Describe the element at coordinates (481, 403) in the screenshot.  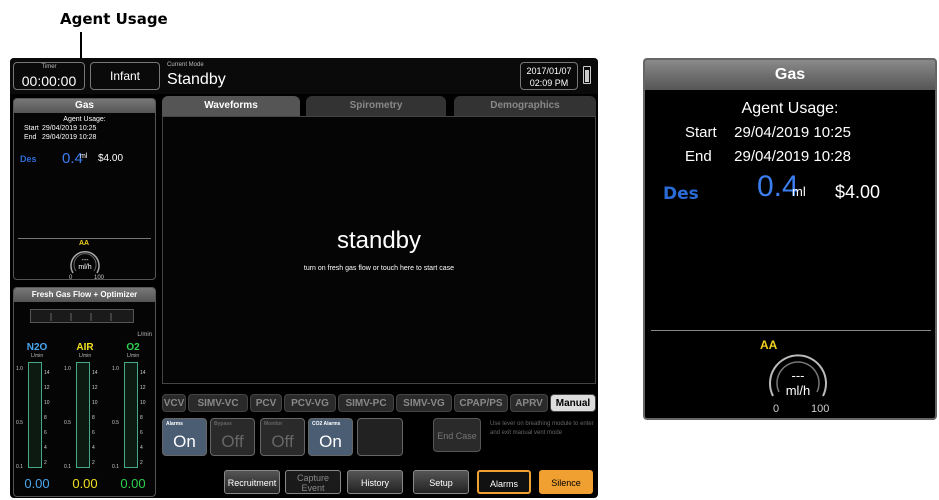
I see `mode-cpap-ps: CPAP/PS` at that location.